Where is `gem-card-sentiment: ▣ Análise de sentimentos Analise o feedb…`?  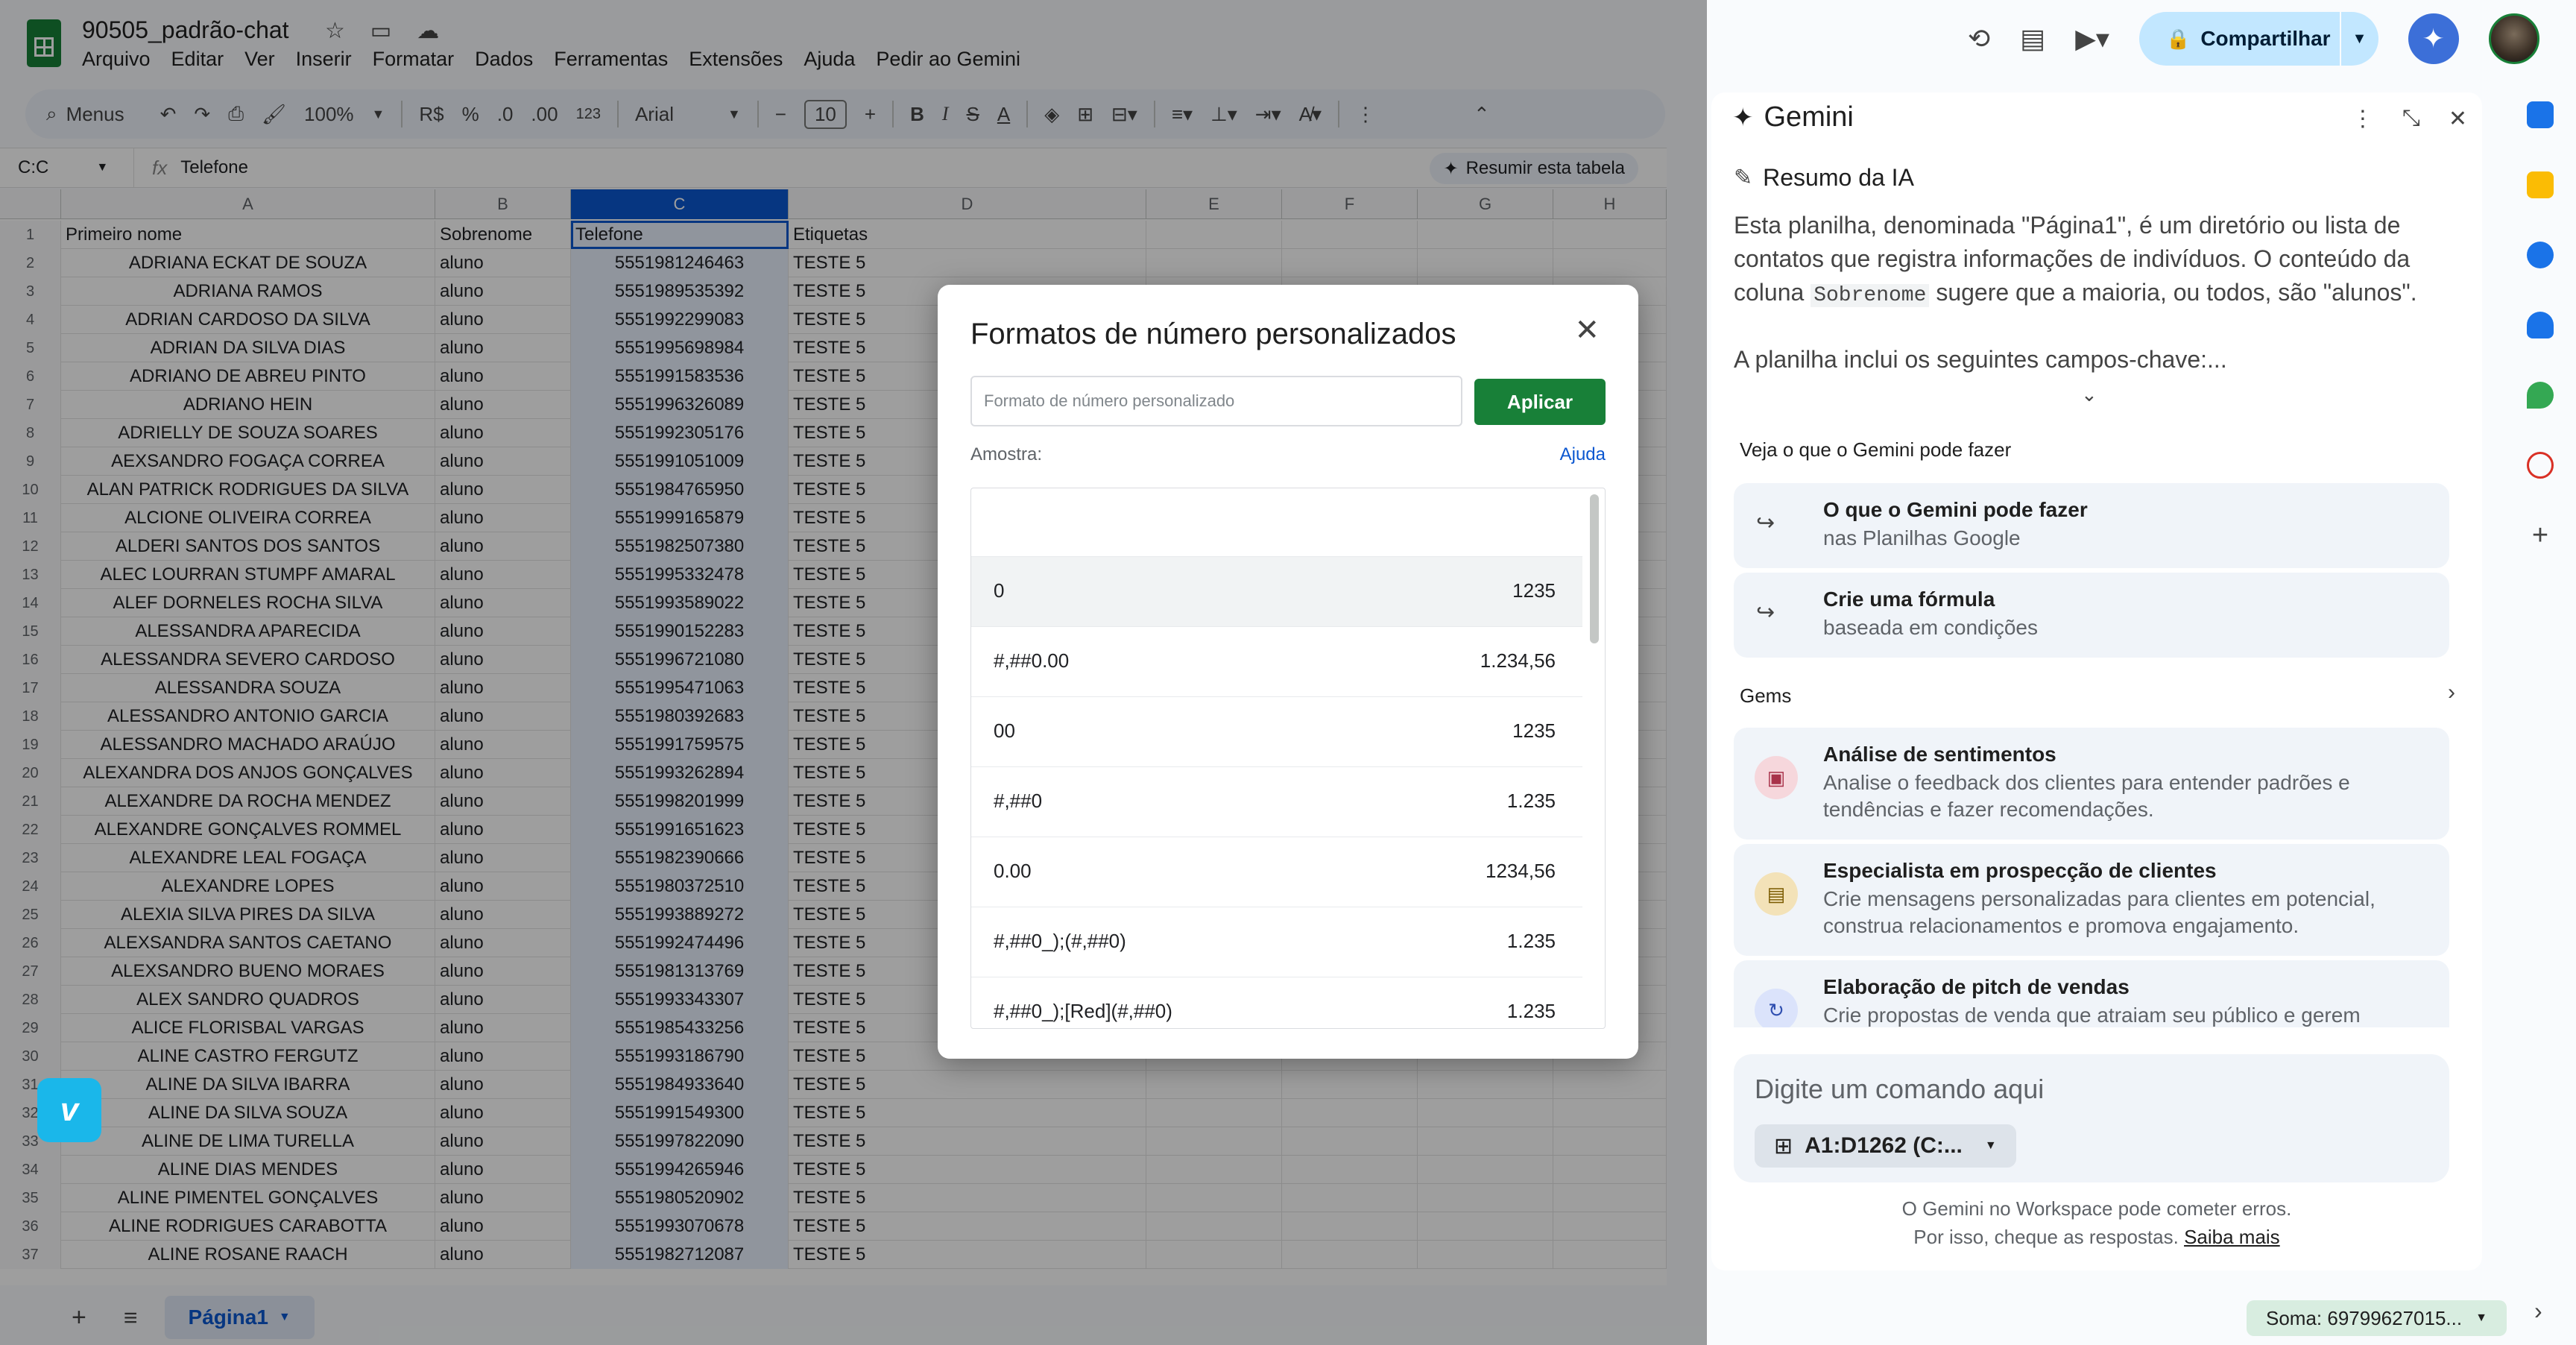 gem-card-sentiment: ▣ Análise de sentimentos Analise o feedb… is located at coordinates (2091, 784).